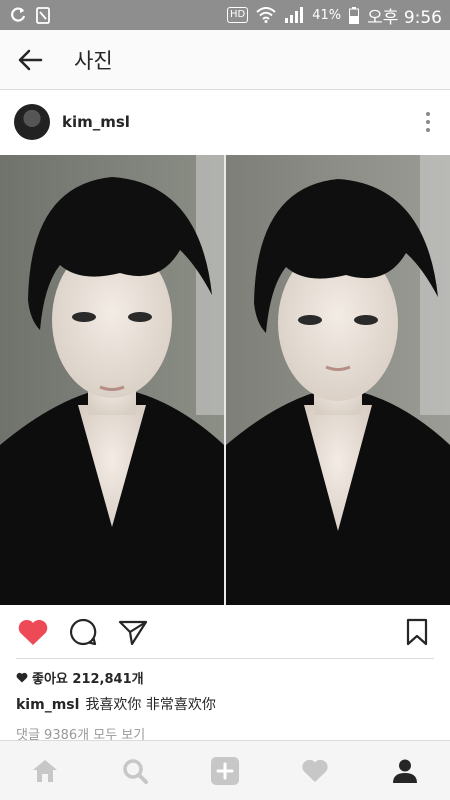  Describe the element at coordinates (32, 122) in the screenshot. I see `avatar` at that location.